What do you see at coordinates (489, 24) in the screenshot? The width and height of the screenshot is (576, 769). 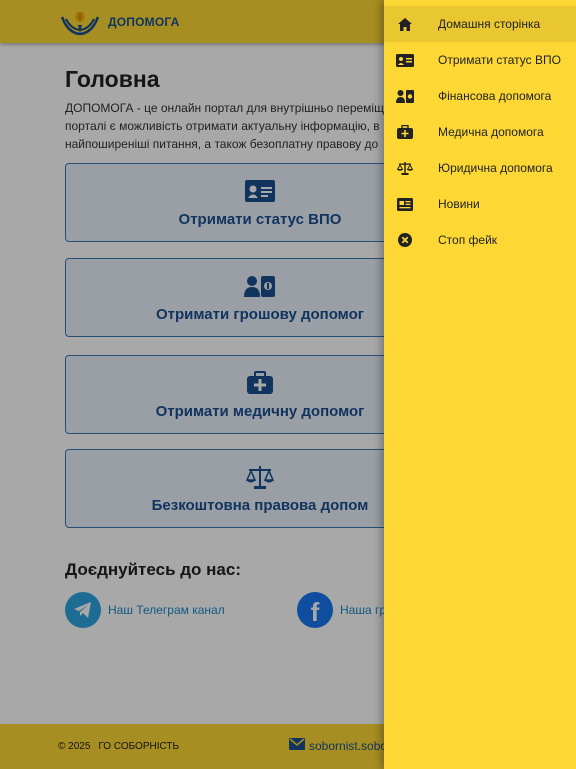 I see `drawer-item-label: Домашня сторінка` at bounding box center [489, 24].